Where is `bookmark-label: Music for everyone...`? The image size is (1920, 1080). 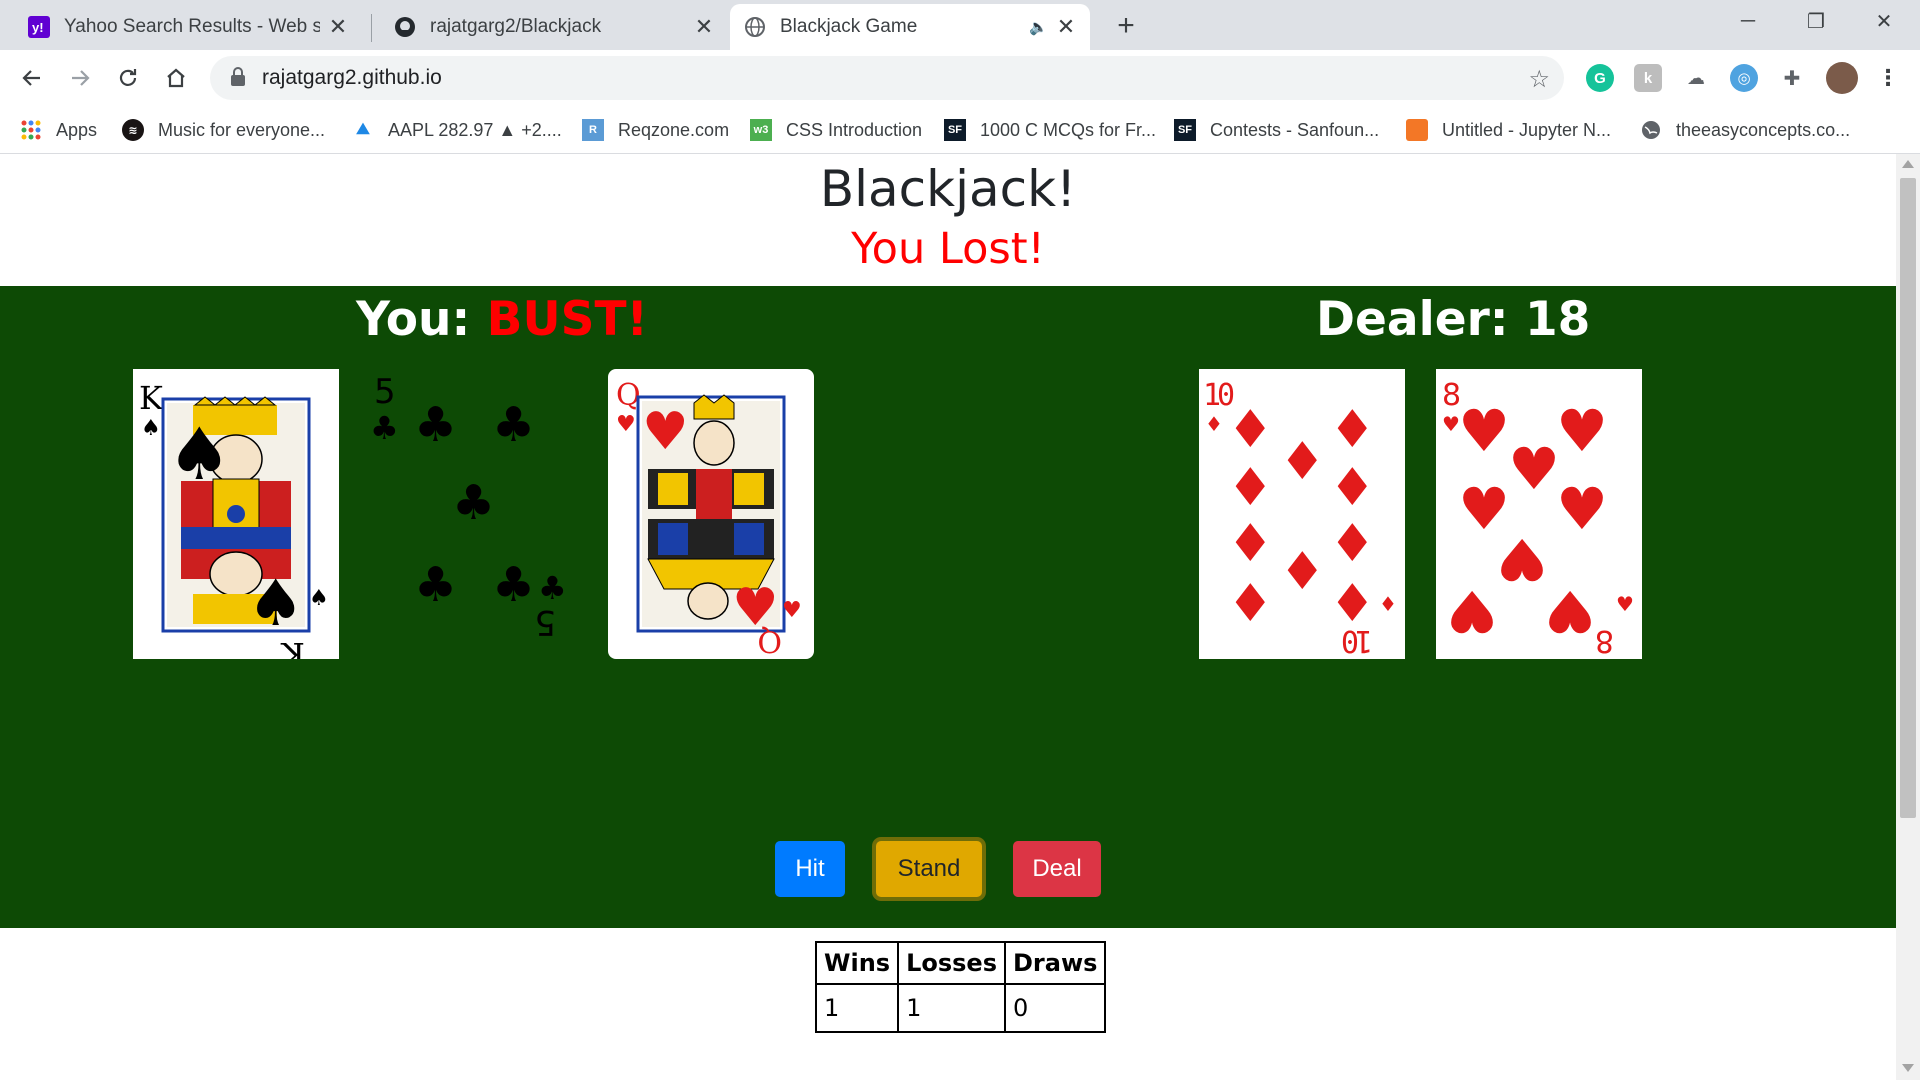 bookmark-label: Music for everyone... is located at coordinates (242, 129).